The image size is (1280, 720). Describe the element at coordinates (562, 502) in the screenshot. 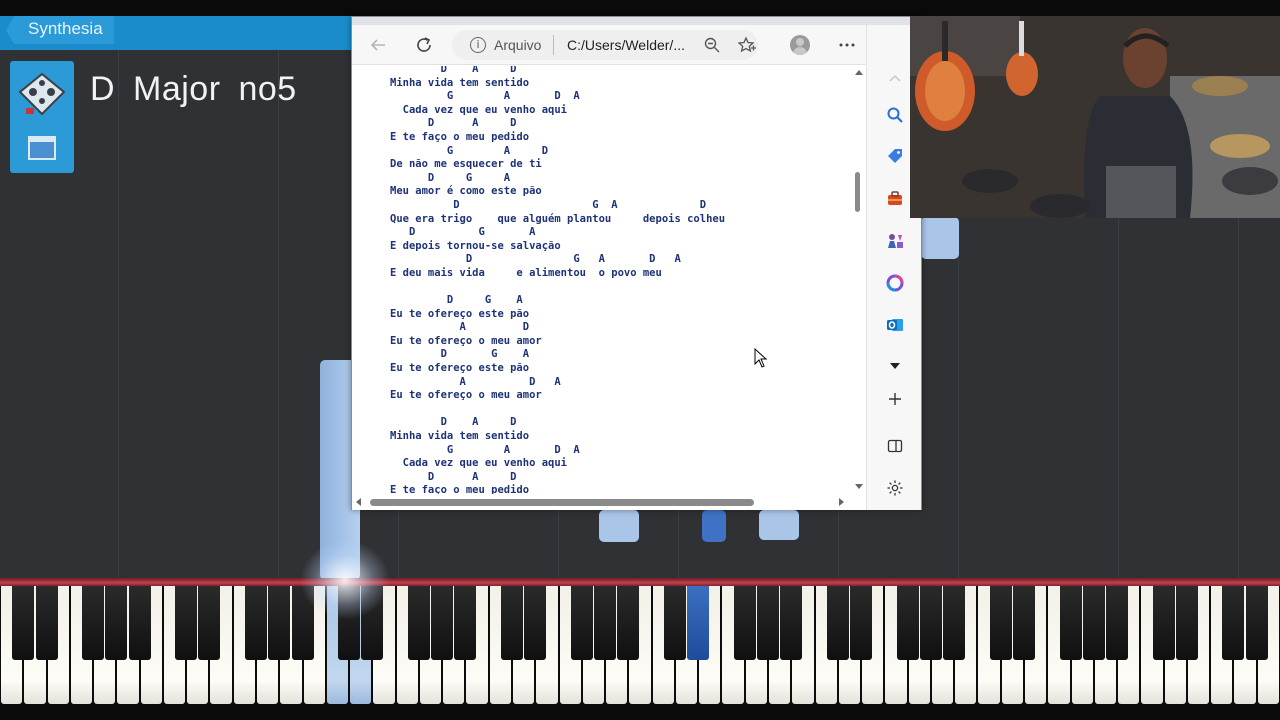

I see `horizontal-scroll-thumb` at that location.